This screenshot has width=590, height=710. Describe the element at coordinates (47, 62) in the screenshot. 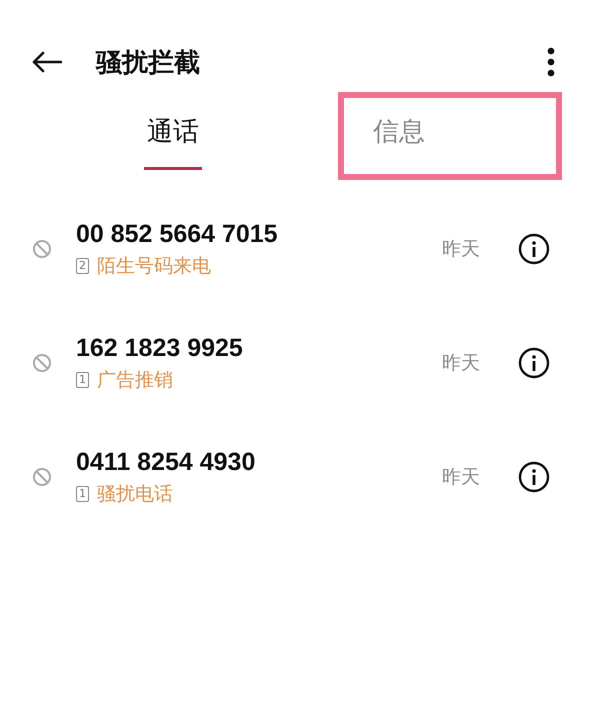

I see `back-arrow-icon` at that location.